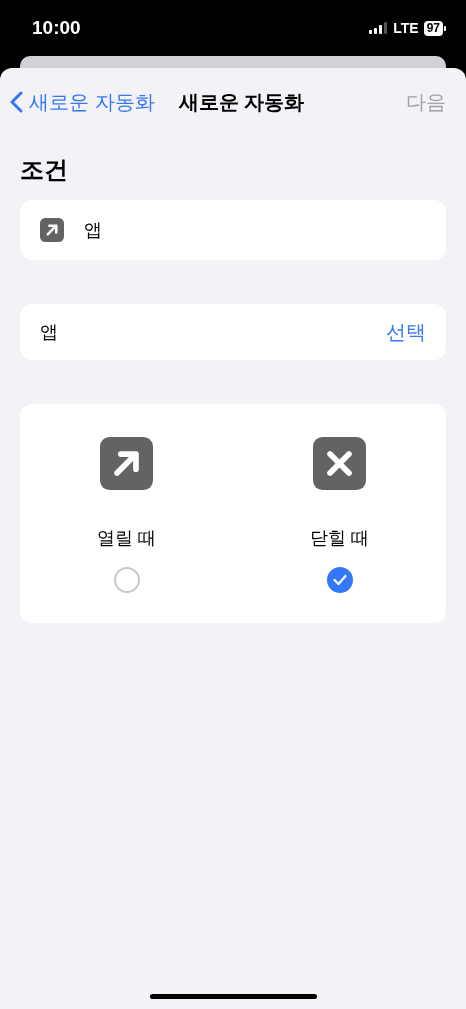  Describe the element at coordinates (16, 102) in the screenshot. I see `chevron-left-icon` at that location.